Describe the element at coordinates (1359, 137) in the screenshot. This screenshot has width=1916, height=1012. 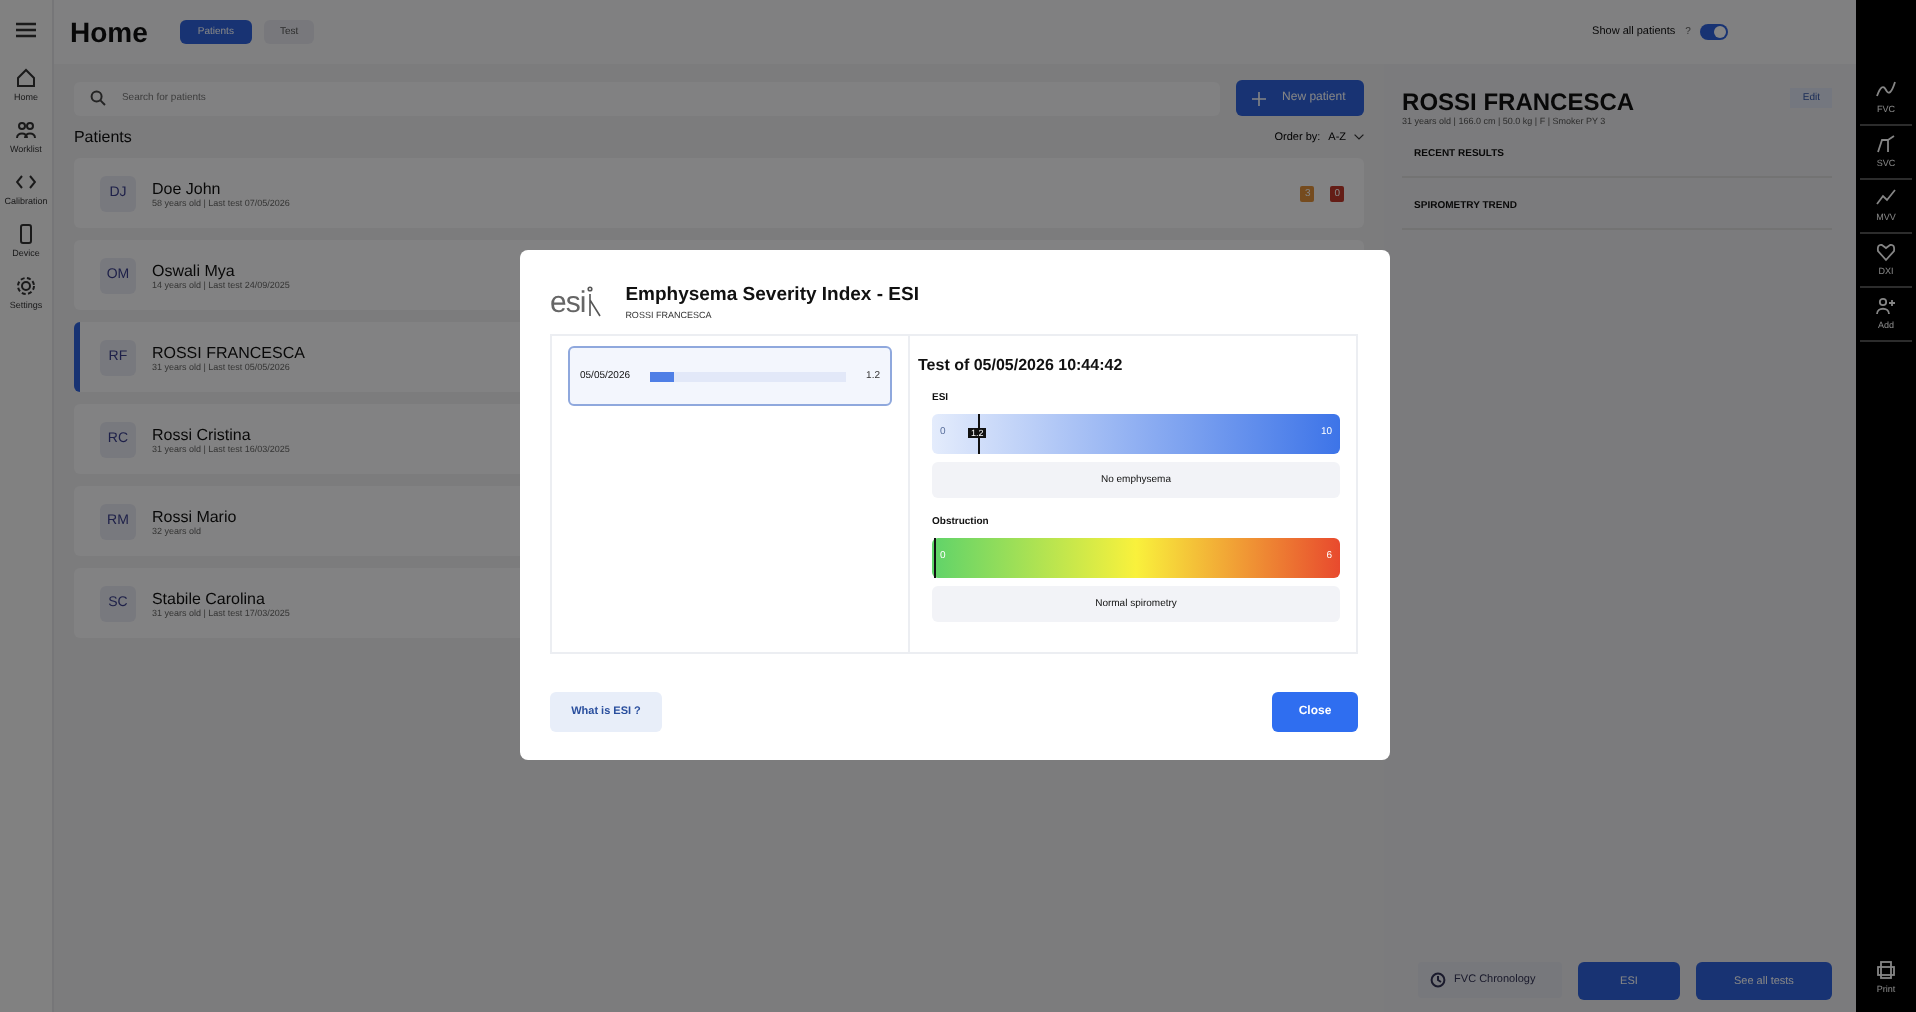
I see `chevron-down-icon` at that location.